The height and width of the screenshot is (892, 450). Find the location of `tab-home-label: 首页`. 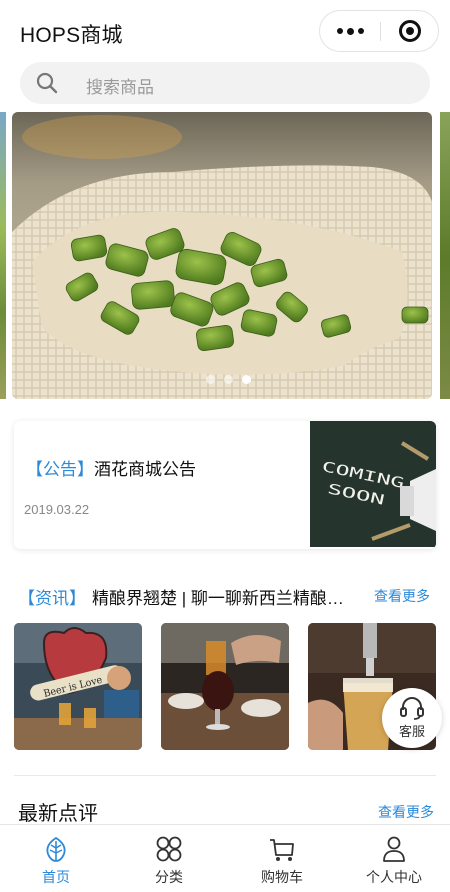

tab-home-label: 首页 is located at coordinates (56, 877).